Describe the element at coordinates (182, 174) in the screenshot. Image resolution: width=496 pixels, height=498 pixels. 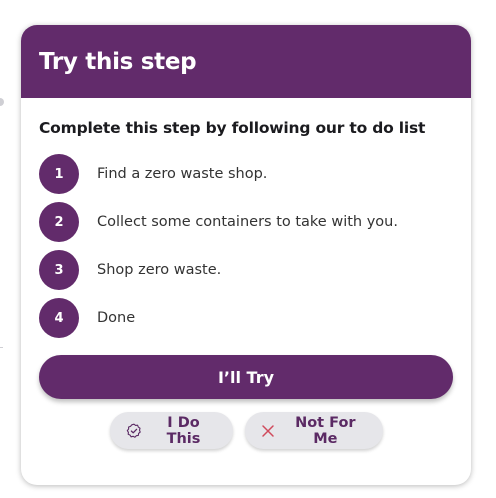
I see `step-text: Find a zero waste shop.` at that location.